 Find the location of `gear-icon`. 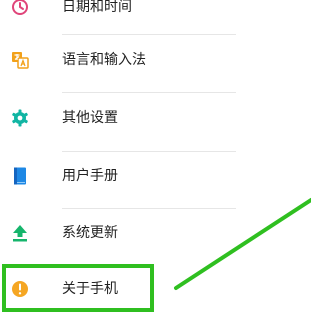

gear-icon is located at coordinates (20, 118).